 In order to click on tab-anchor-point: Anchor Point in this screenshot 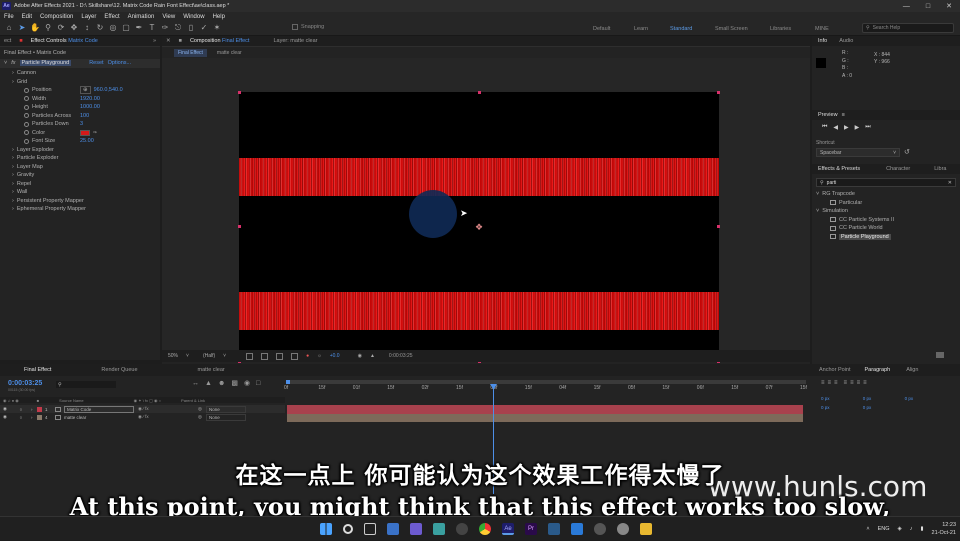, I will do `click(835, 370)`.